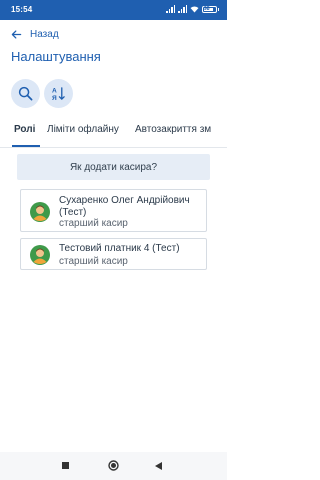 Image resolution: width=320 pixels, height=480 pixels. Describe the element at coordinates (170, 9) in the screenshot. I see `signal-icon` at that location.